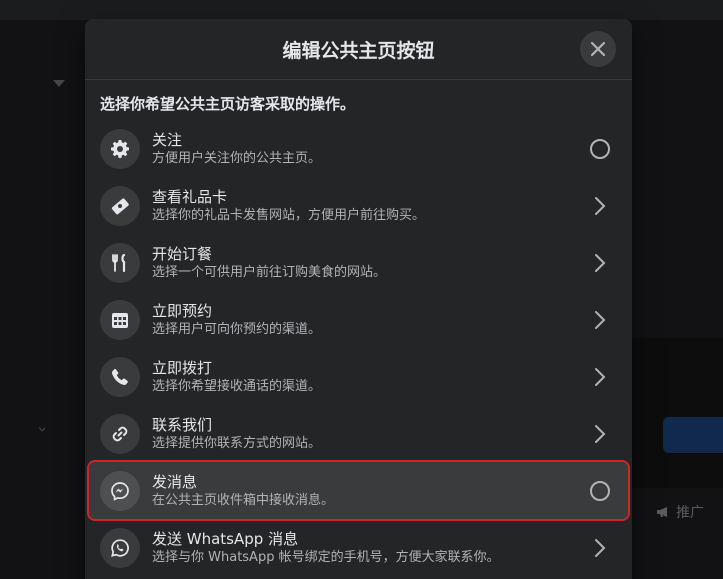 This screenshot has height=579, width=723. What do you see at coordinates (366, 206) in the screenshot?
I see `option-text: 查看礼品卡 选择你的礼品卡发售网站，方便用户前往购买。` at bounding box center [366, 206].